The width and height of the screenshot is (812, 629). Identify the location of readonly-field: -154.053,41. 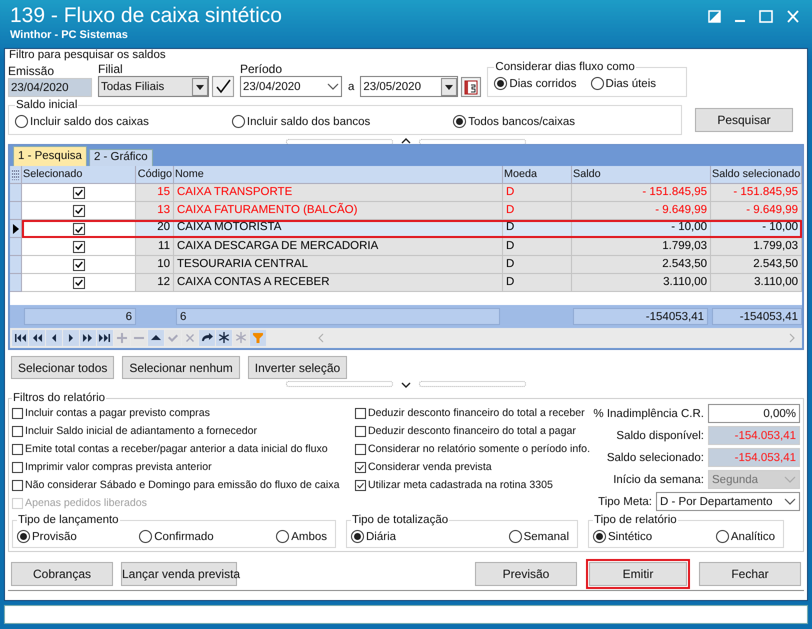
(754, 435).